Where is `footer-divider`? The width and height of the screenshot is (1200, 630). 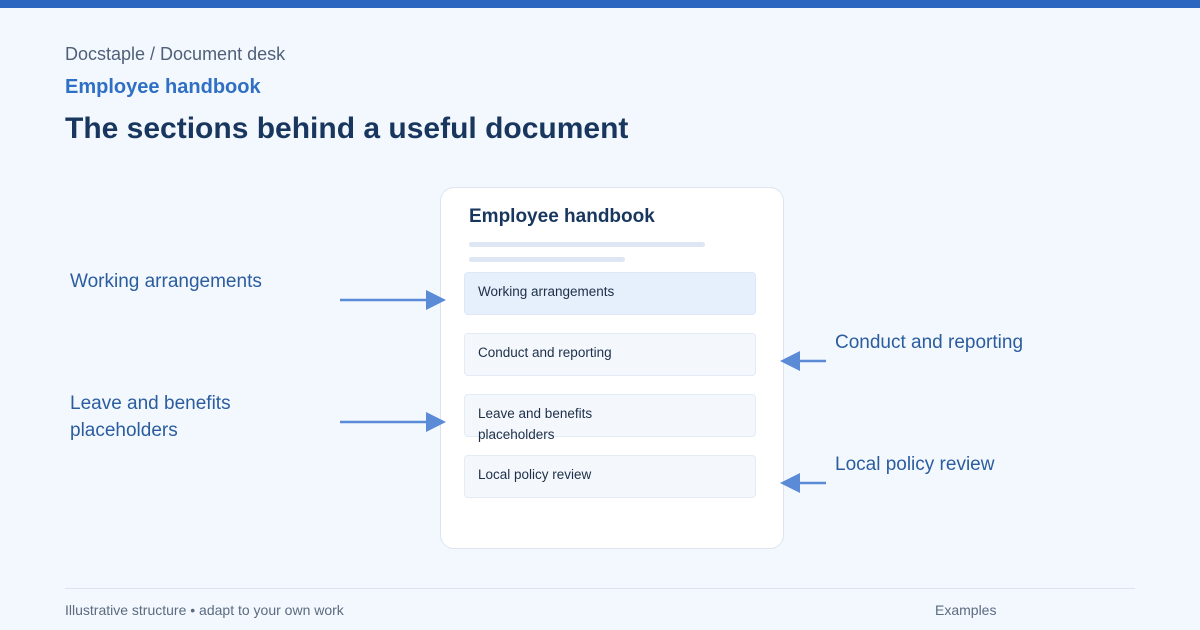
footer-divider is located at coordinates (600, 588).